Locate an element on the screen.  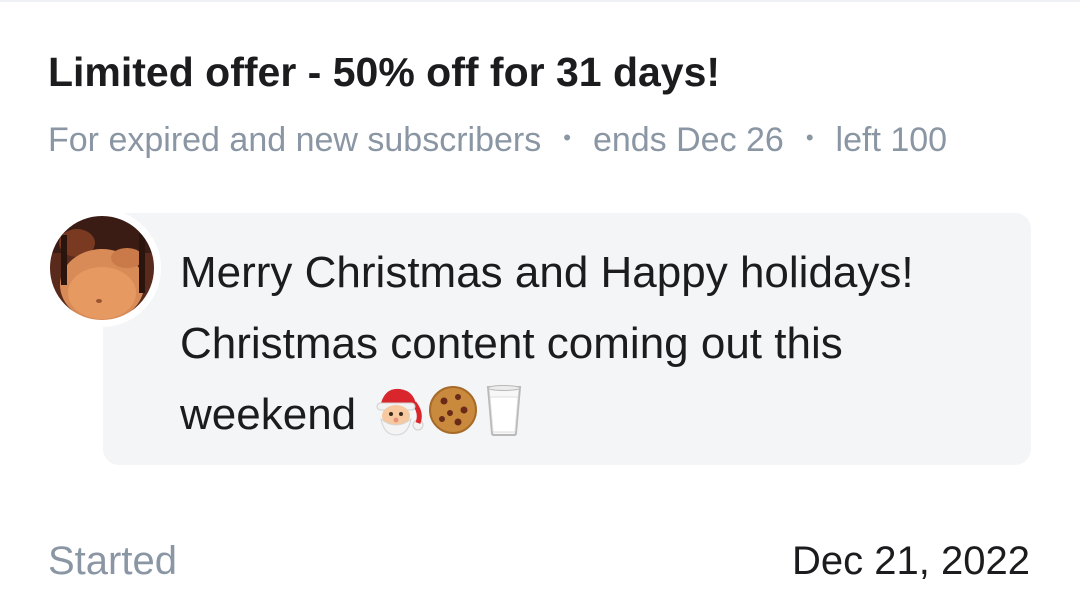
message-line: weekend is located at coordinates (590, 418).